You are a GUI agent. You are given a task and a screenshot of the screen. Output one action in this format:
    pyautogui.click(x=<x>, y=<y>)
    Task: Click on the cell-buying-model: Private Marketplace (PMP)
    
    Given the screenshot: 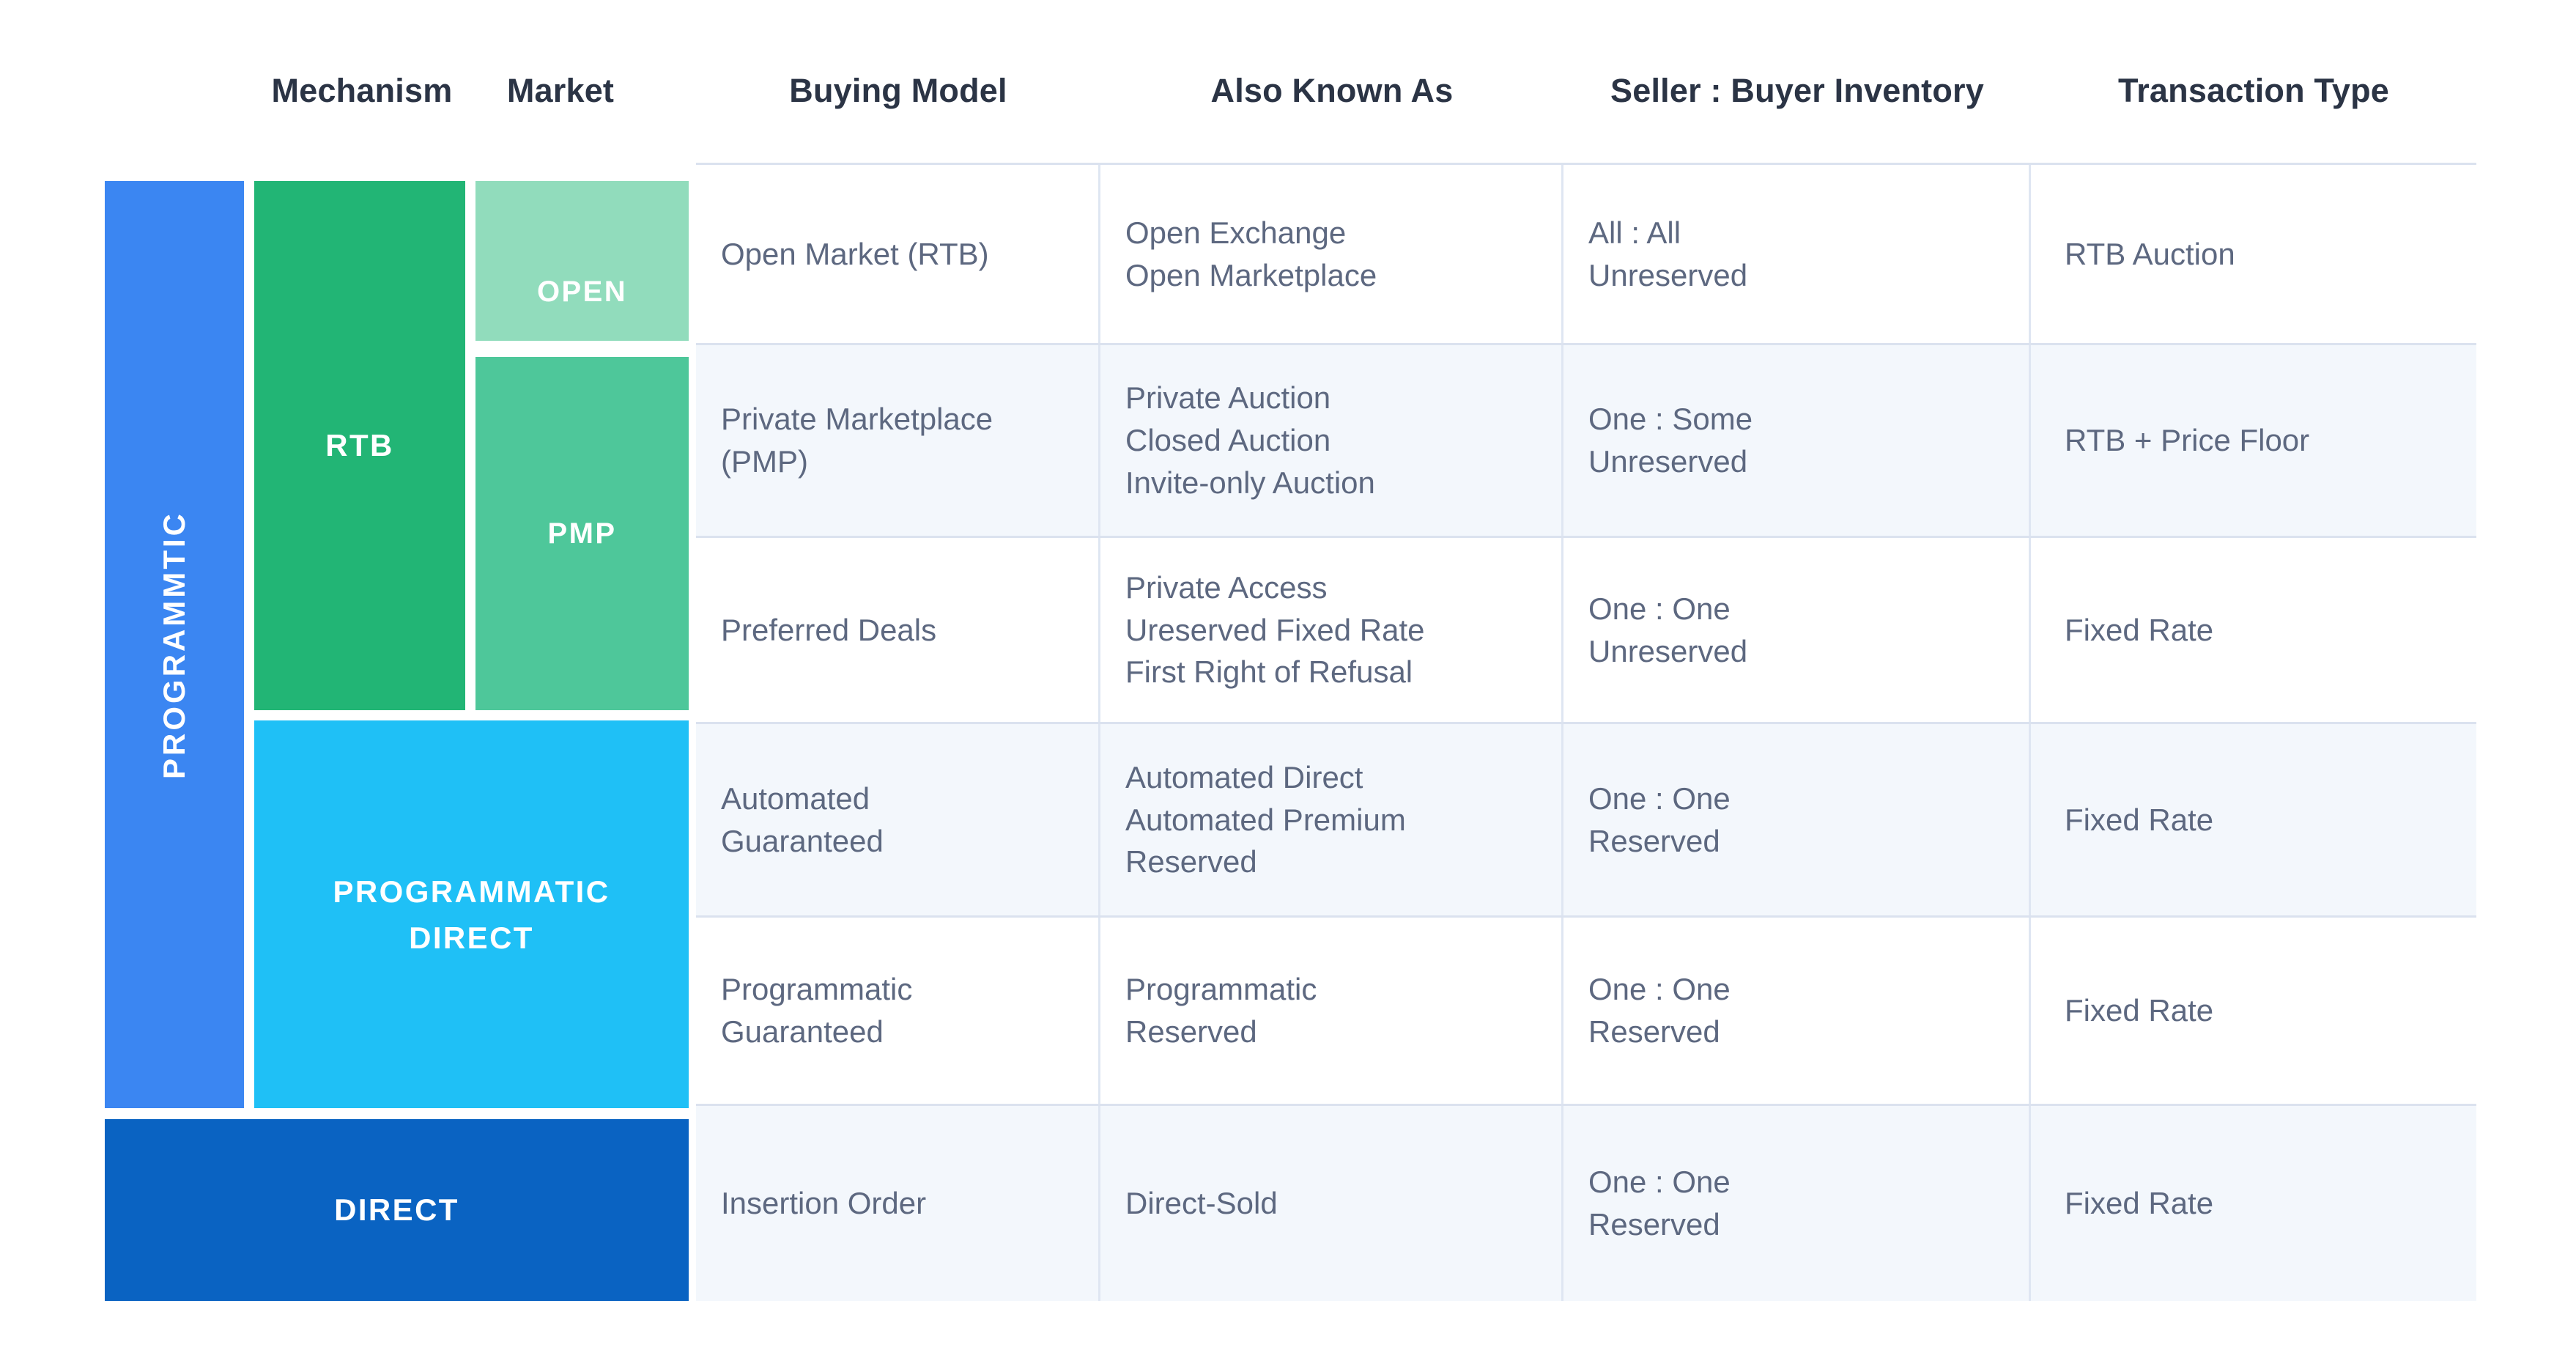 What is the action you would take?
    pyautogui.click(x=898, y=440)
    